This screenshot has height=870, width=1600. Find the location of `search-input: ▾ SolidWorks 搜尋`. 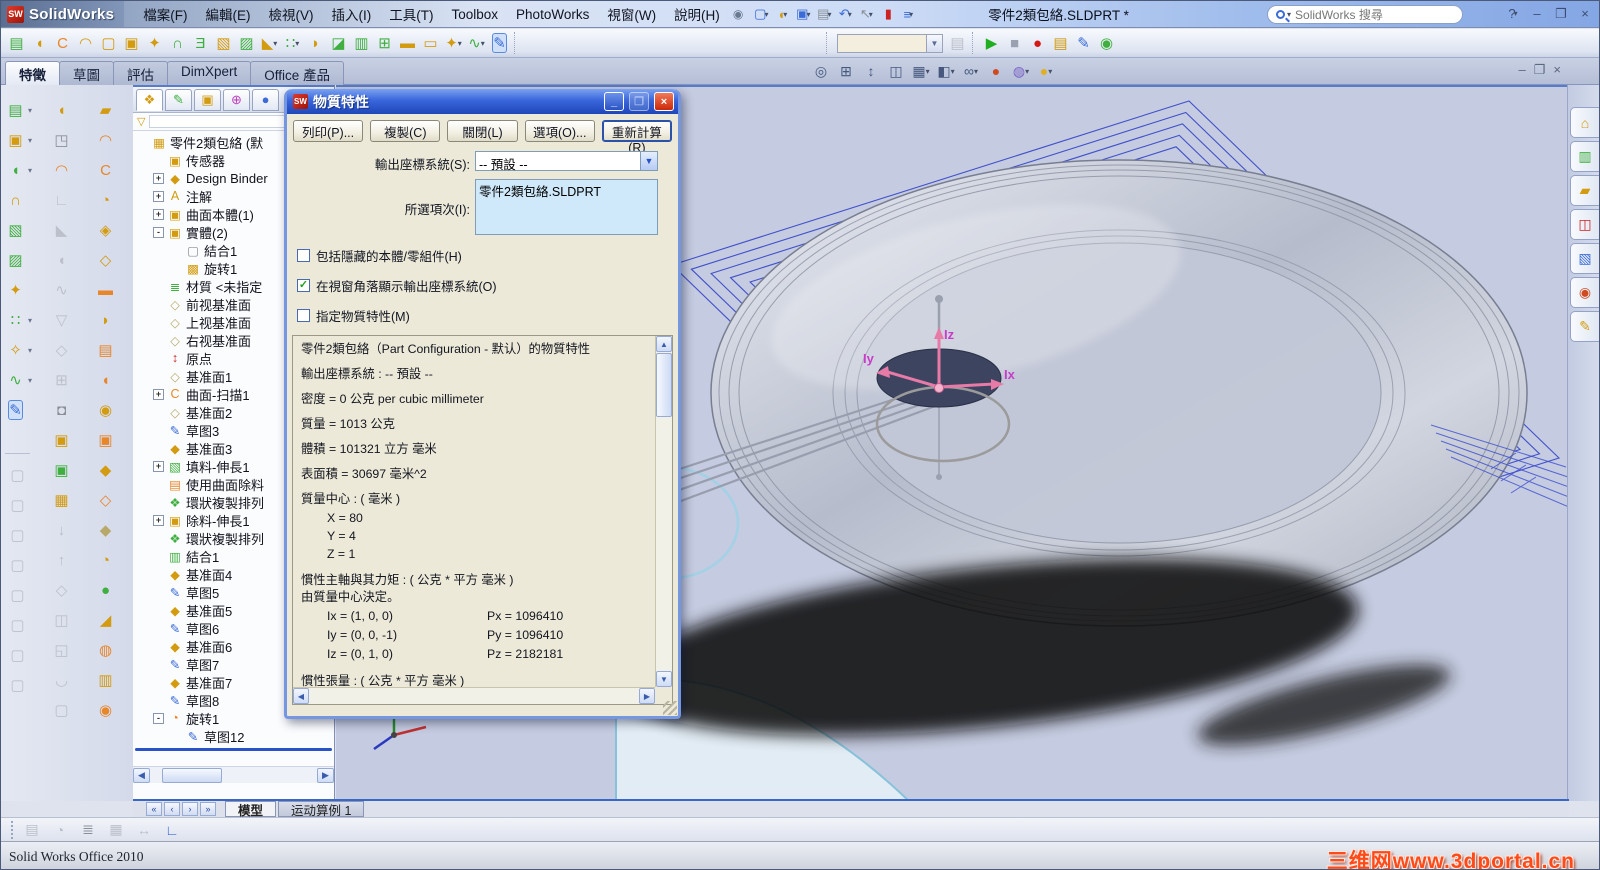

search-input: ▾ SolidWorks 搜尋 is located at coordinates (1365, 14).